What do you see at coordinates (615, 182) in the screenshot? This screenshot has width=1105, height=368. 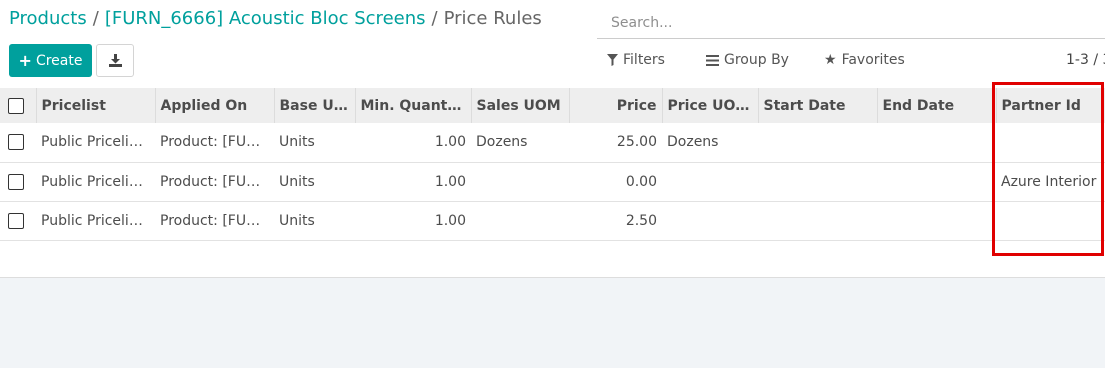 I see `cell-price: 0.00` at bounding box center [615, 182].